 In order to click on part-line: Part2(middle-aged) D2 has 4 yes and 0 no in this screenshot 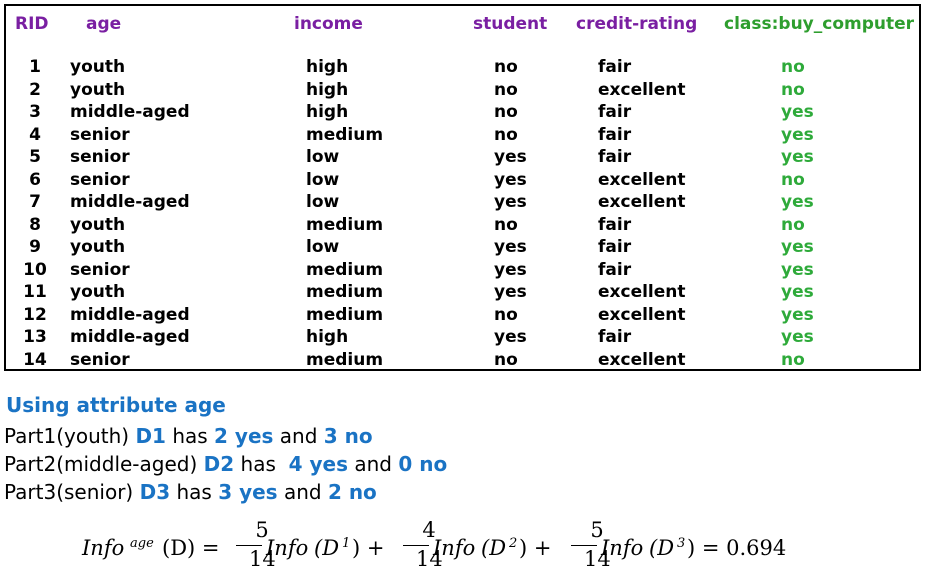, I will do `click(225, 464)`.